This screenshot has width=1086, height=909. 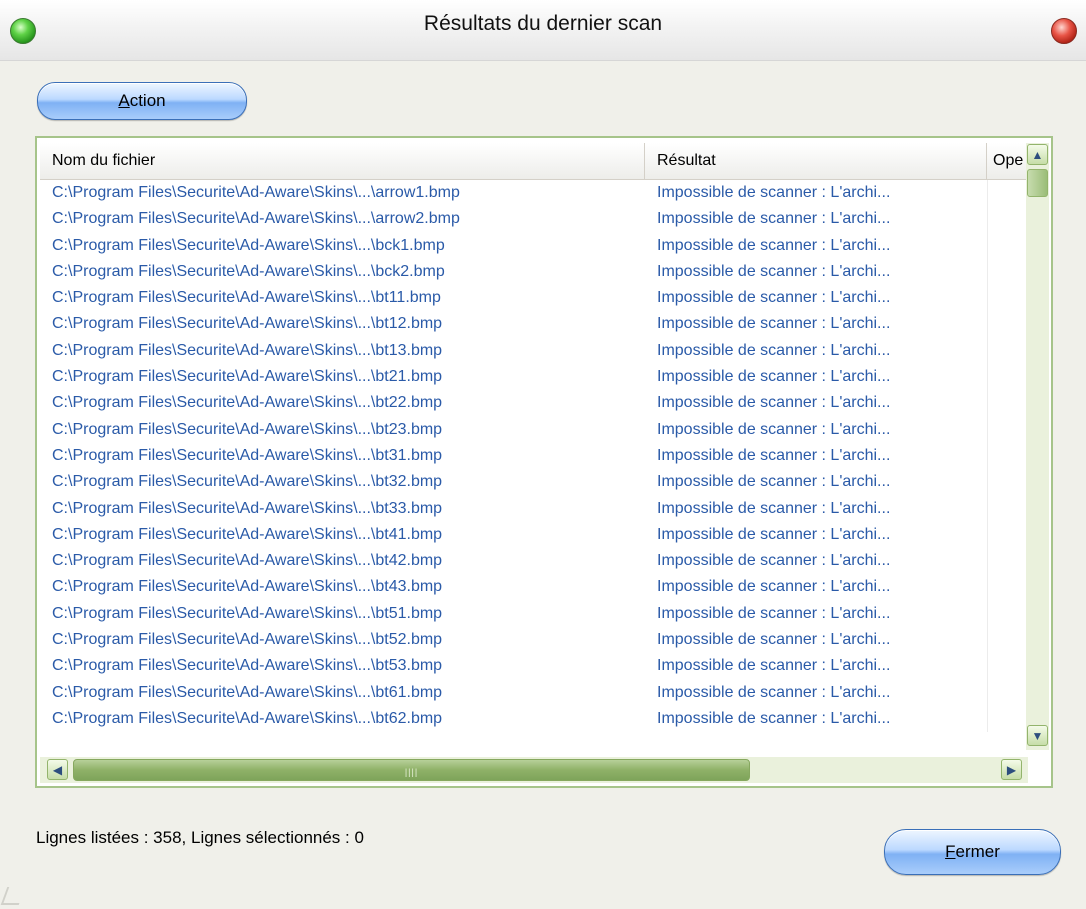 I want to click on vertical-scrollbar: ▲ ▼, so click(x=1037, y=446).